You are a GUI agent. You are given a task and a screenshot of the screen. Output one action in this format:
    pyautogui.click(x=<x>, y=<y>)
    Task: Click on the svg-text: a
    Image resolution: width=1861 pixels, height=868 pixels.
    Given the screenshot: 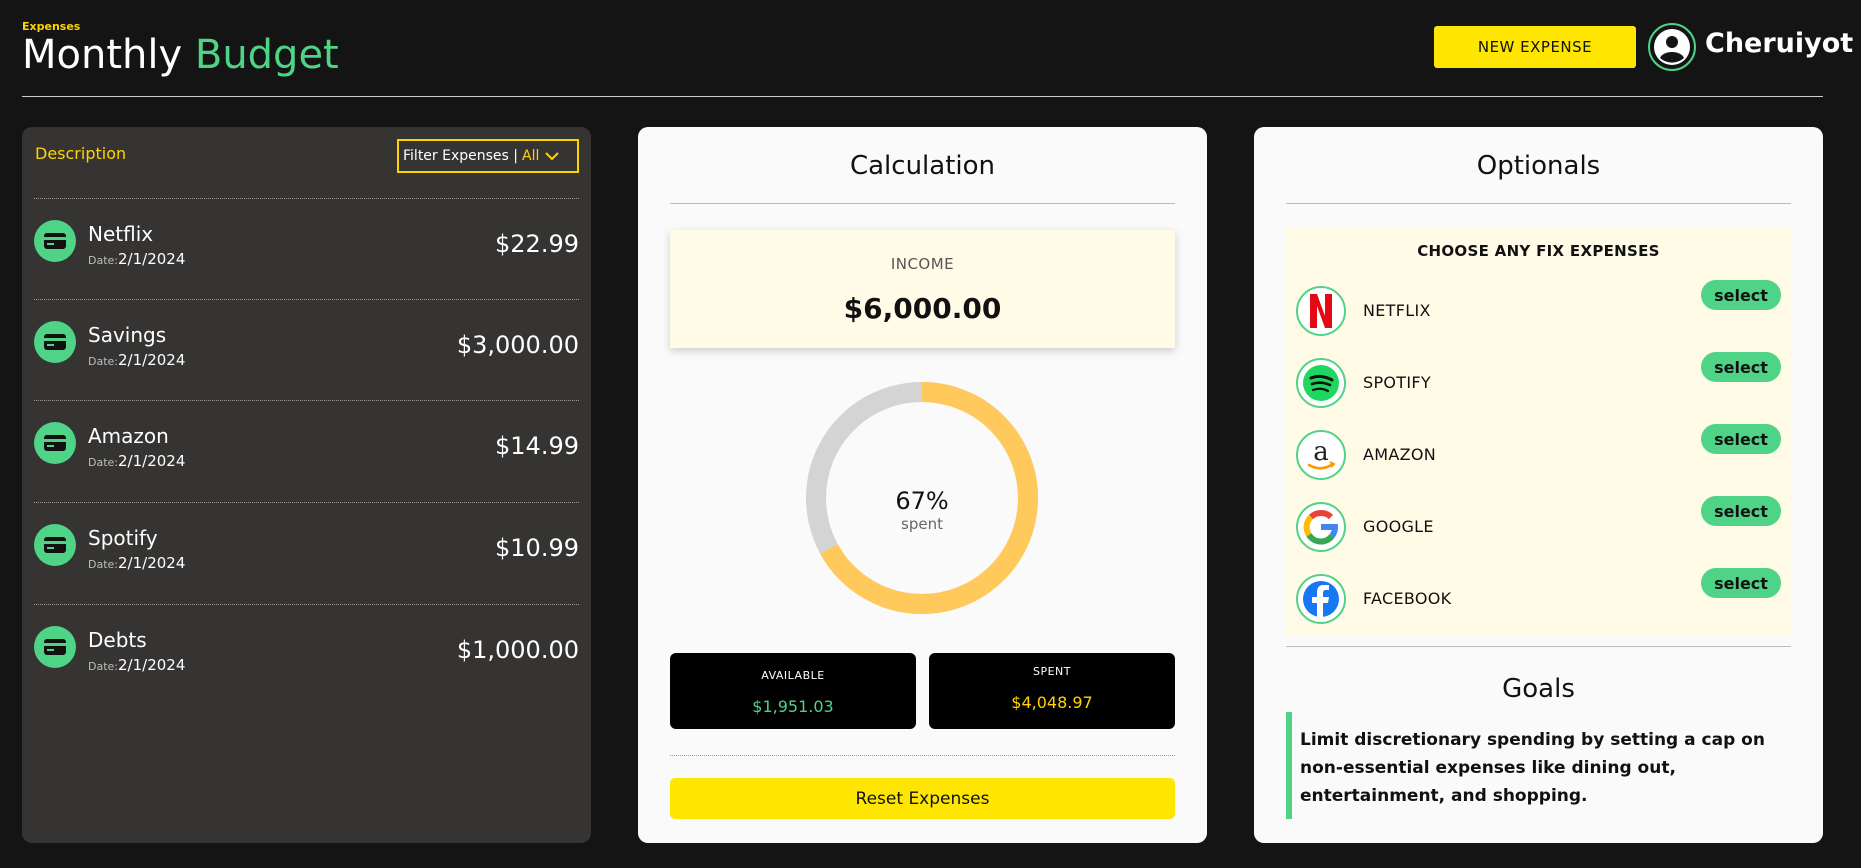 What is the action you would take?
    pyautogui.click(x=1321, y=452)
    